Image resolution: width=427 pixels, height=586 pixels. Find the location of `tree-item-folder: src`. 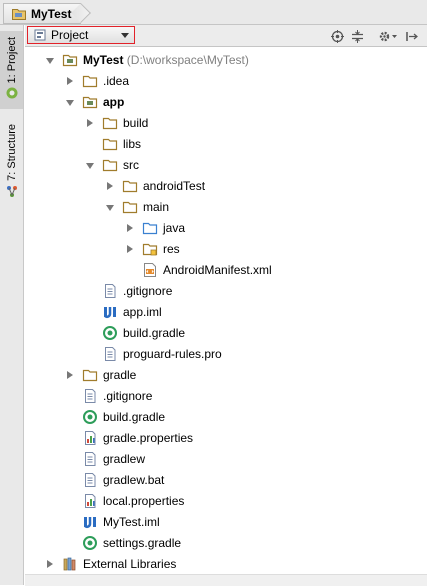

tree-item-folder: src is located at coordinates (225, 165).